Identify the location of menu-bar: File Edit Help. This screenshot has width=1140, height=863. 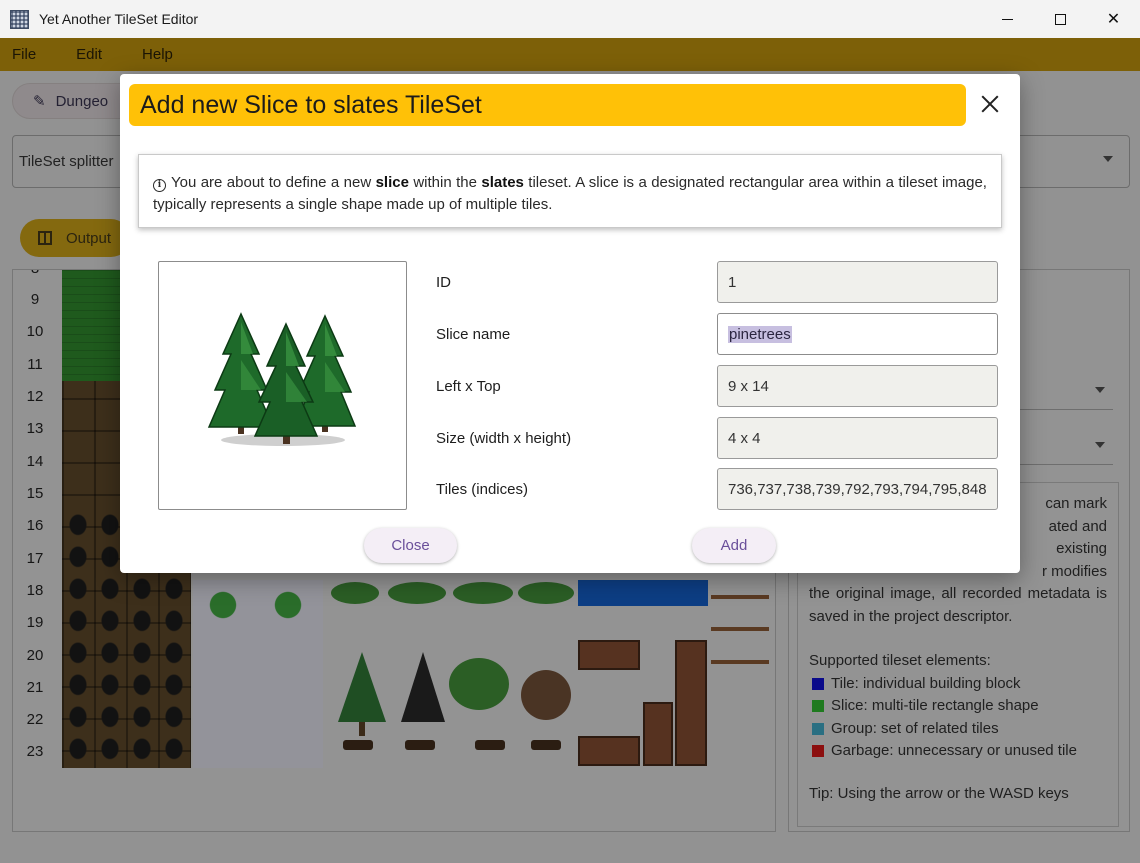
(570, 54).